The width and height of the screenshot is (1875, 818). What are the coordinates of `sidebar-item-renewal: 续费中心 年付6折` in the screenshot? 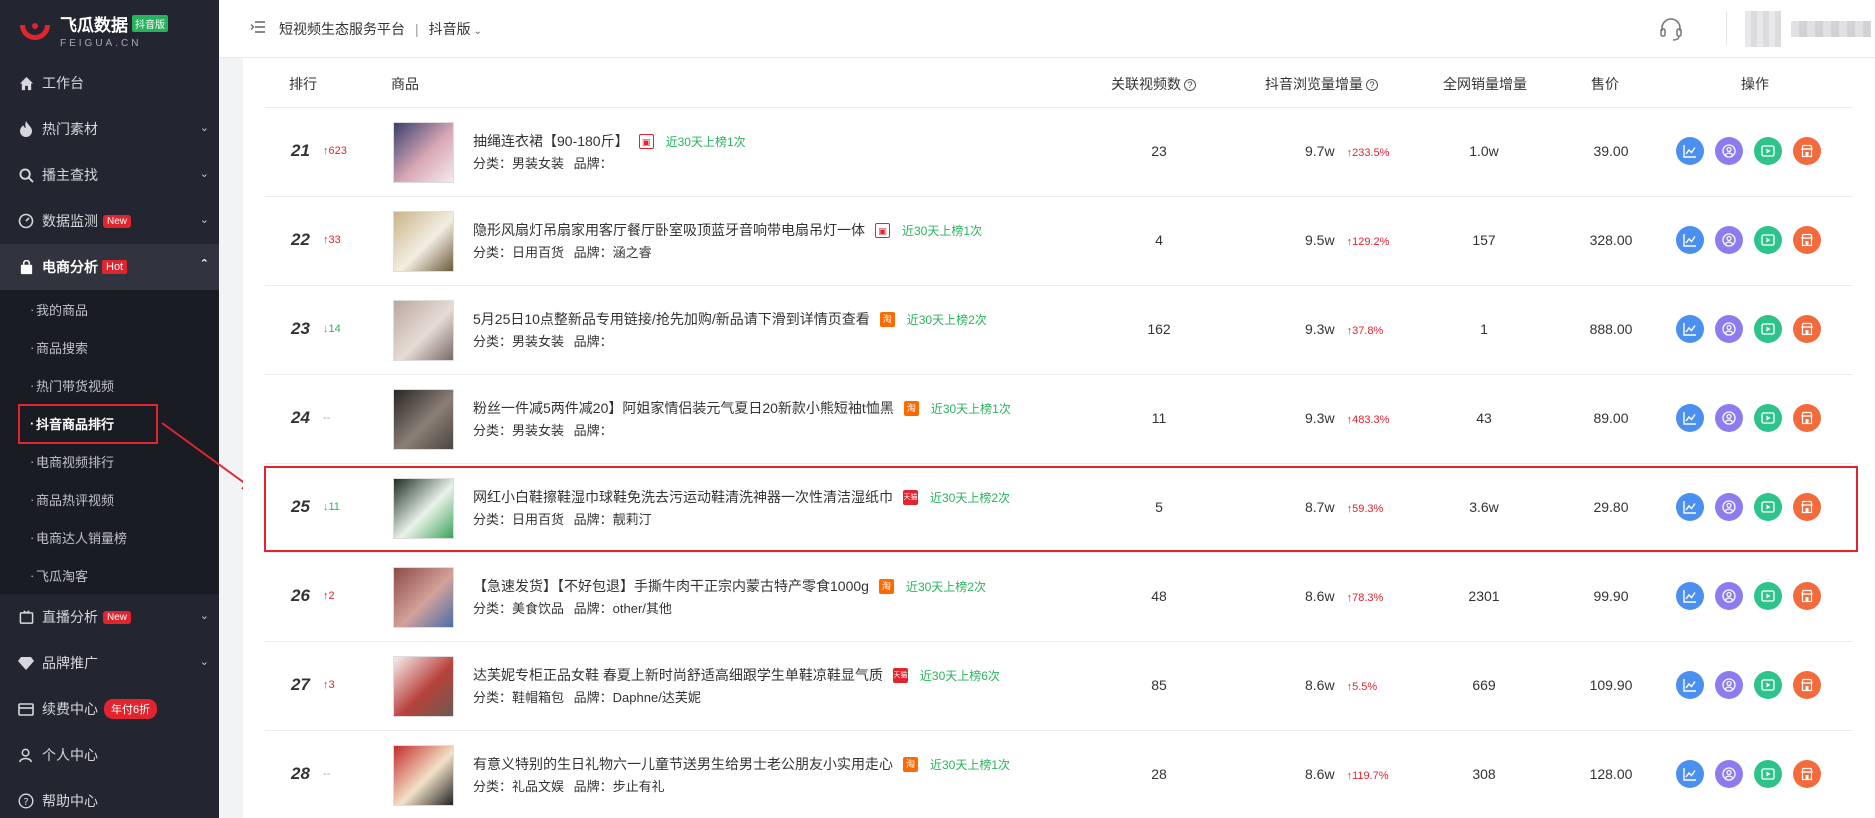 It's located at (109, 709).